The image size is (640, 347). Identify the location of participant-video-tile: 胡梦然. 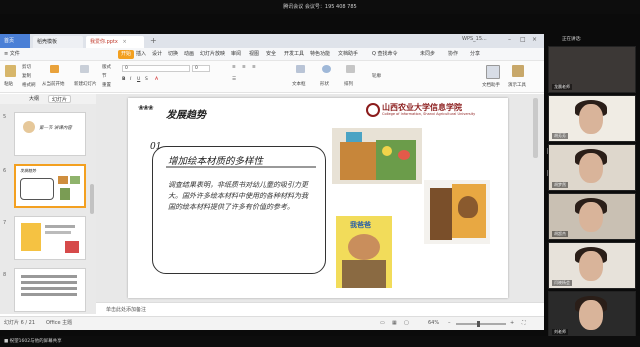
(592, 167).